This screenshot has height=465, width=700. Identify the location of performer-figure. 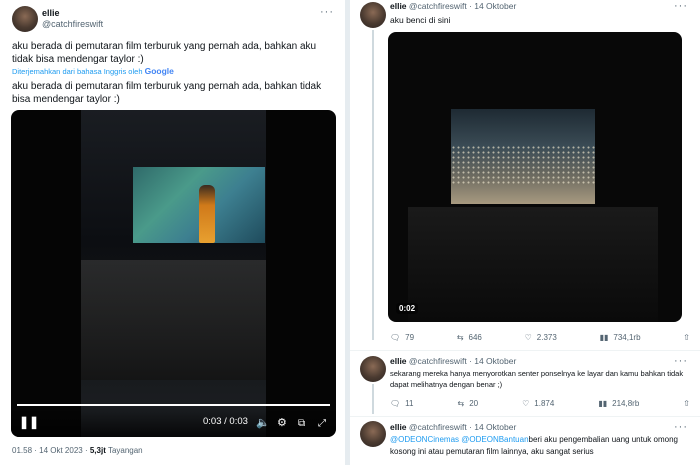
(207, 214).